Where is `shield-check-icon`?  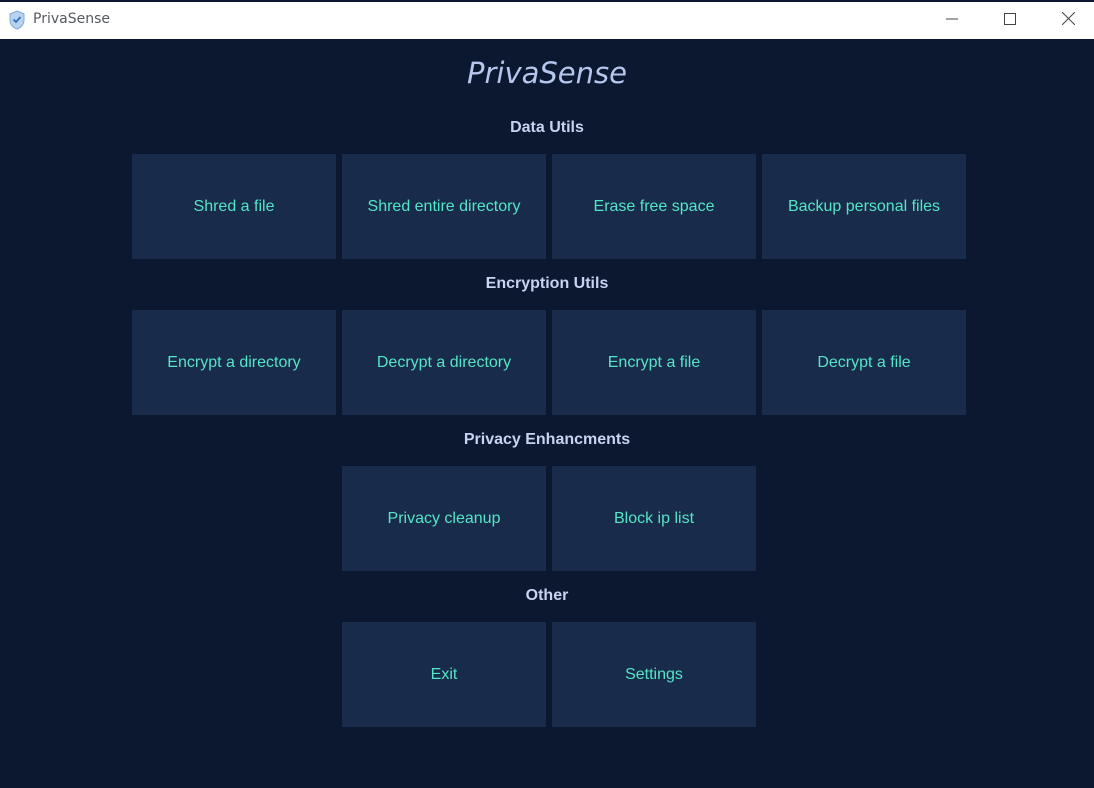
shield-check-icon is located at coordinates (17, 20).